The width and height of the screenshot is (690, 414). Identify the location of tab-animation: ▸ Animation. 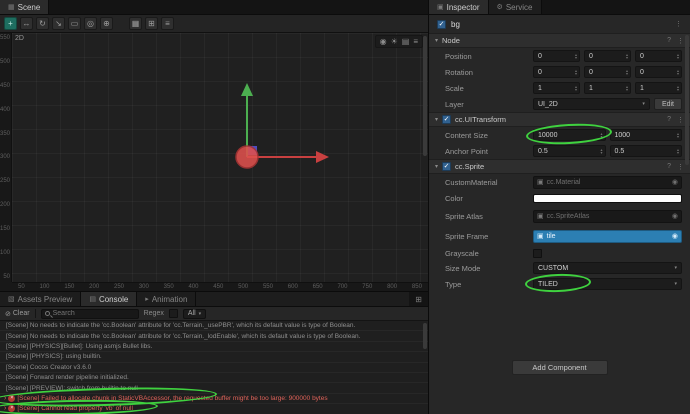
(167, 299).